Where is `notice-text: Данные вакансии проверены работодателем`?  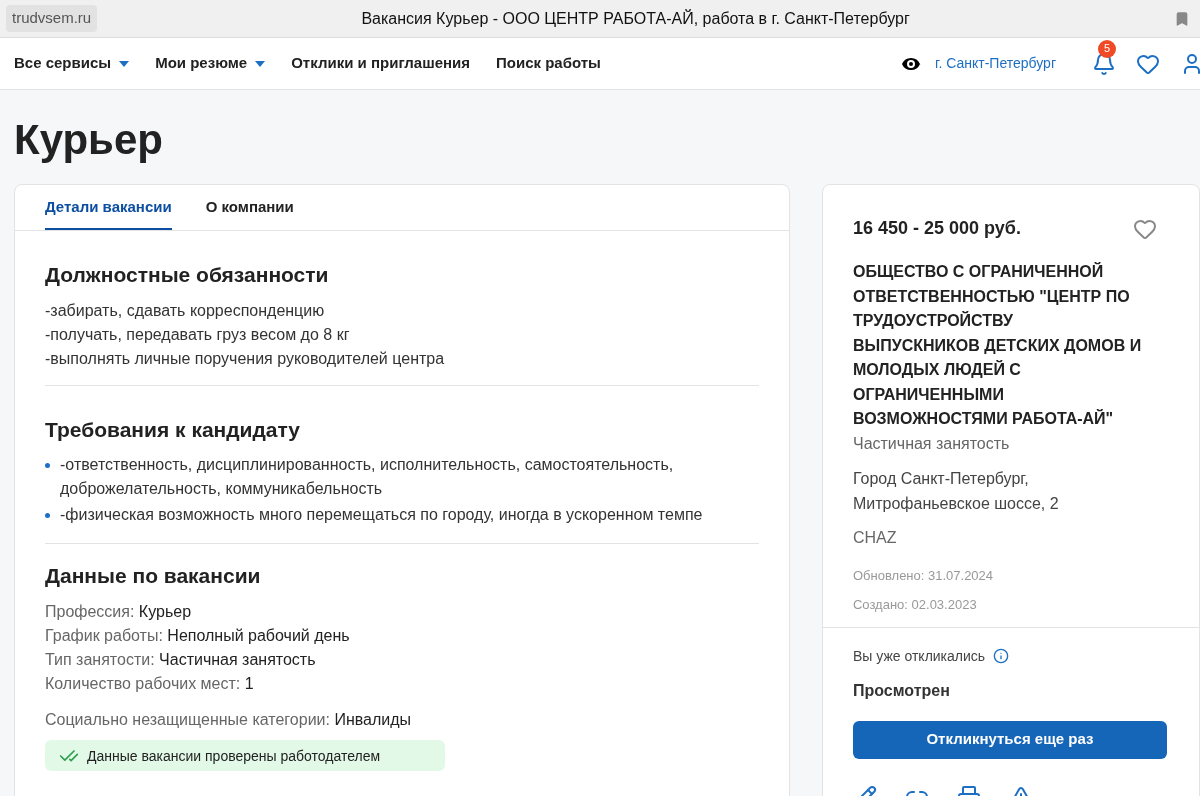
notice-text: Данные вакансии проверены работодателем is located at coordinates (234, 756).